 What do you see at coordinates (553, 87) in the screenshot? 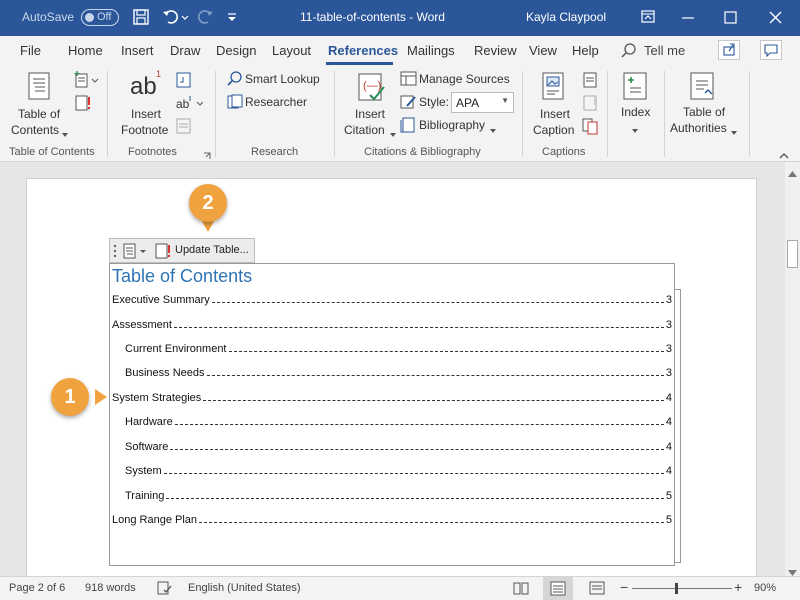
I see `insert-caption-icon` at bounding box center [553, 87].